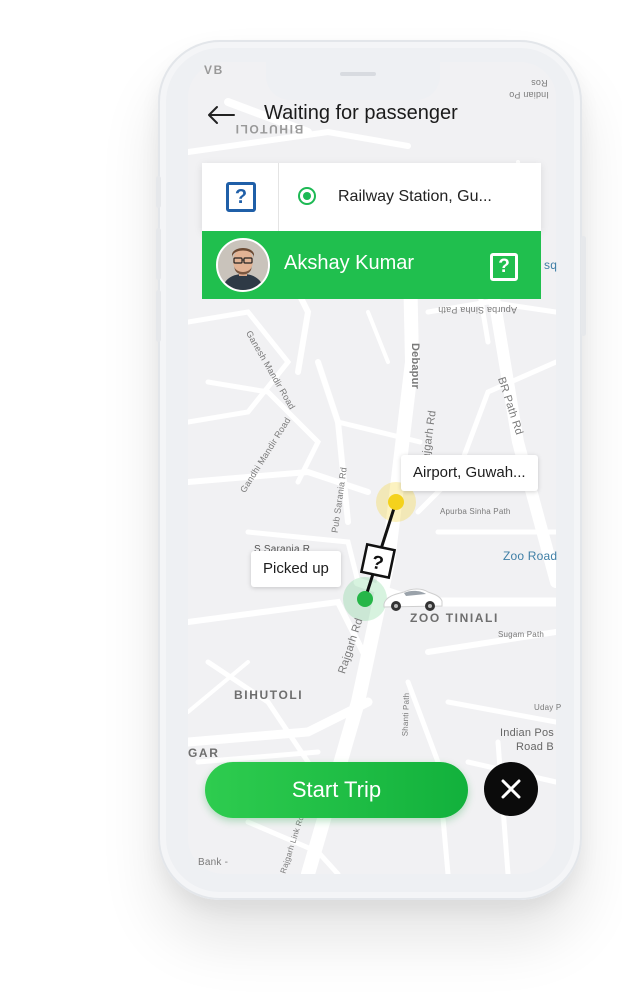  I want to click on map-label: GAR, so click(204, 753).